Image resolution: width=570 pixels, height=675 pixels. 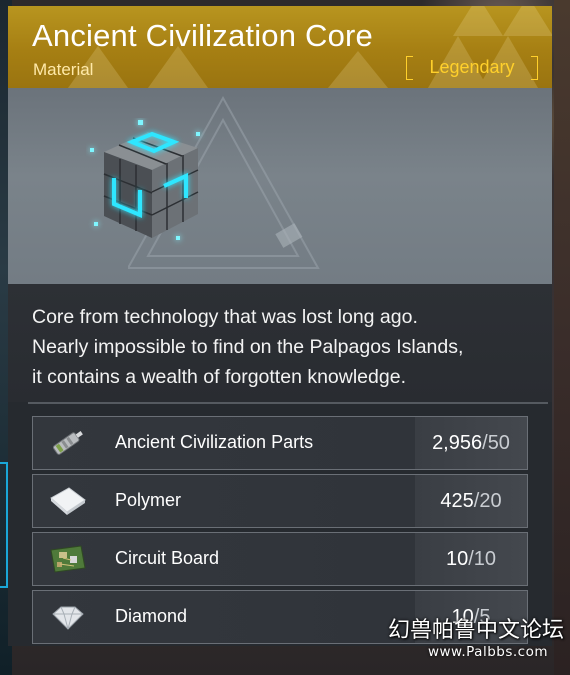 What do you see at coordinates (471, 559) in the screenshot?
I see `material-count: 10/10` at bounding box center [471, 559].